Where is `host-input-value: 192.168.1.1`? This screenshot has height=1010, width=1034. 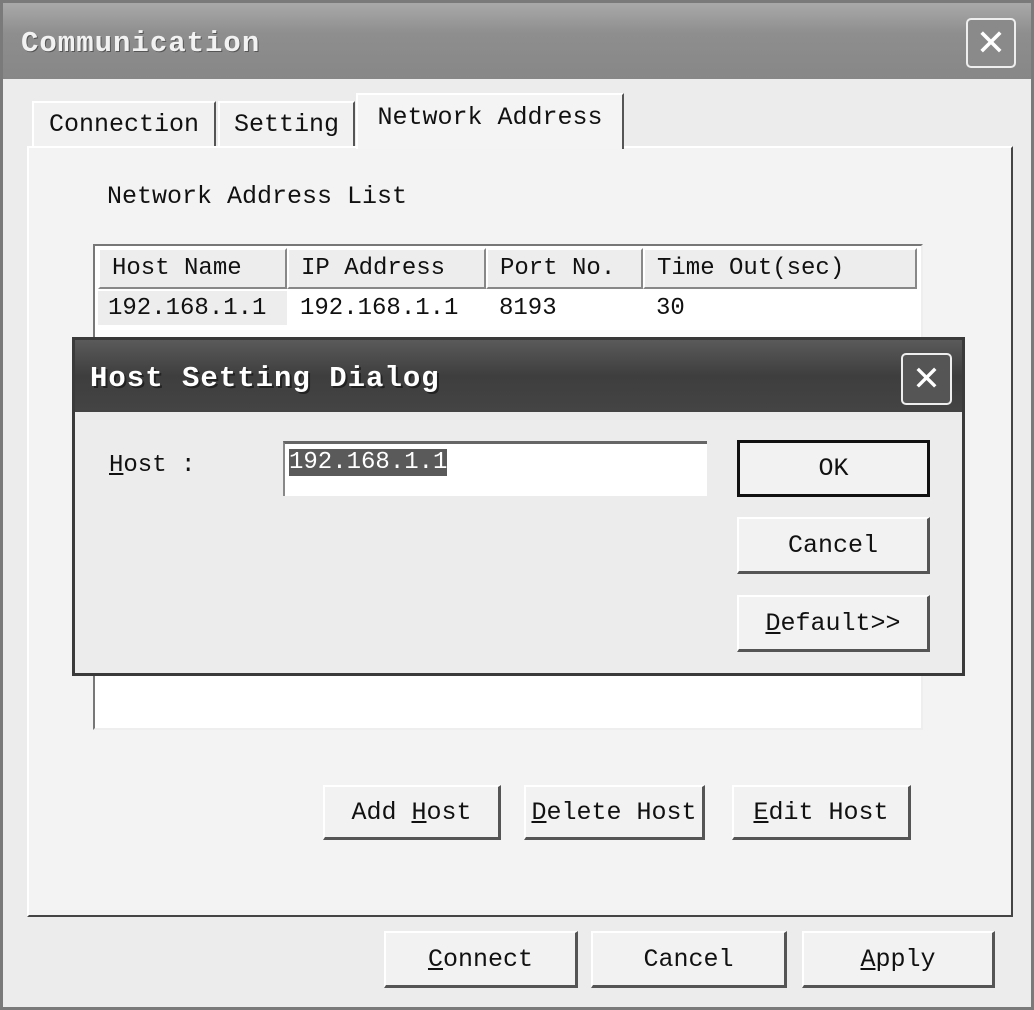 host-input-value: 192.168.1.1 is located at coordinates (368, 462).